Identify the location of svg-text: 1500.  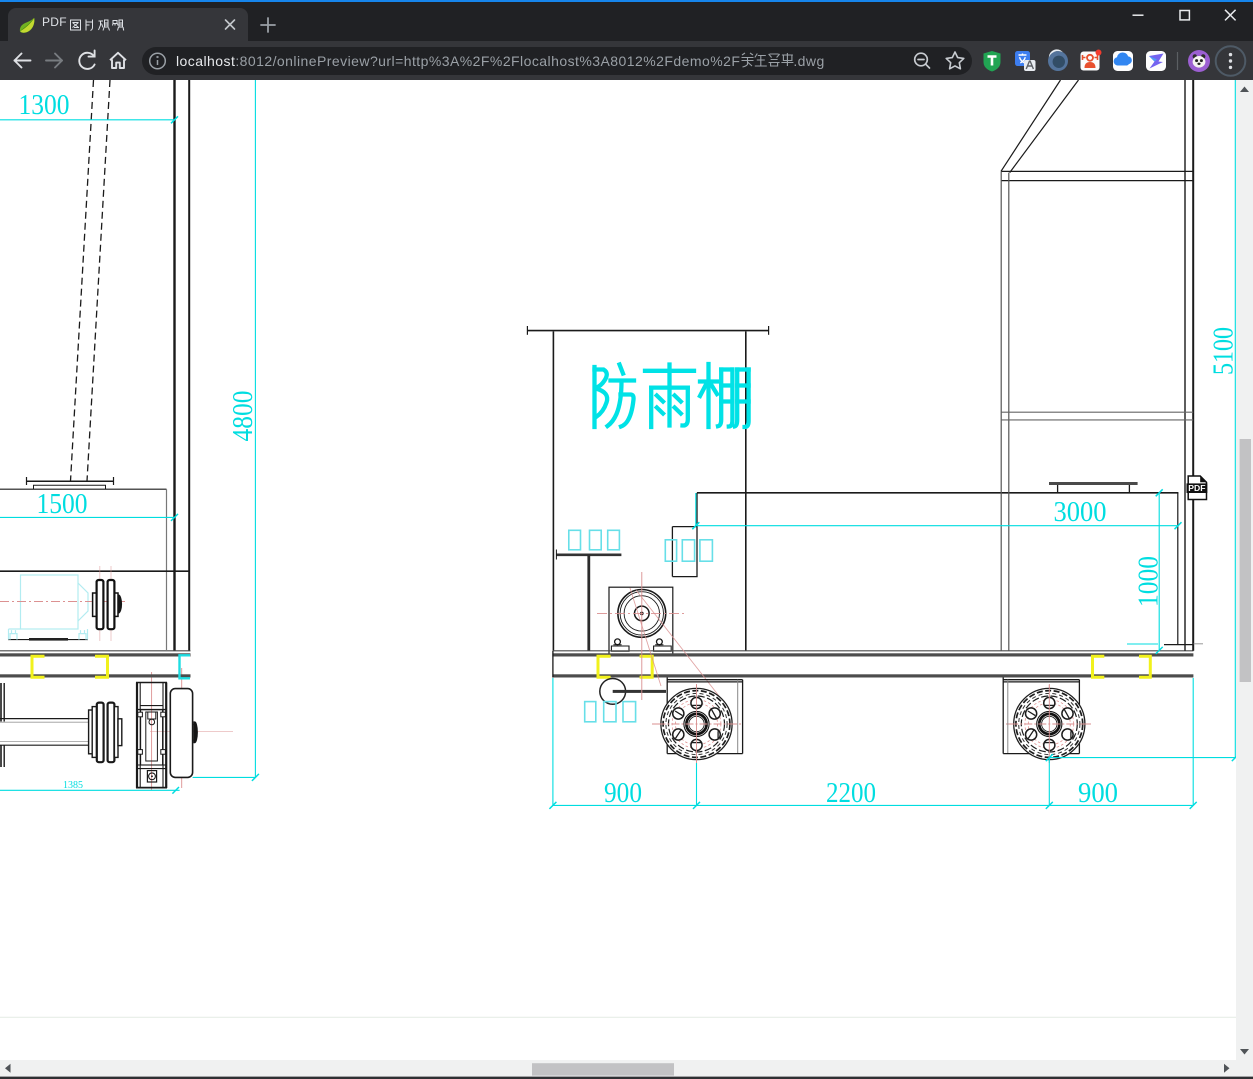
(62, 504).